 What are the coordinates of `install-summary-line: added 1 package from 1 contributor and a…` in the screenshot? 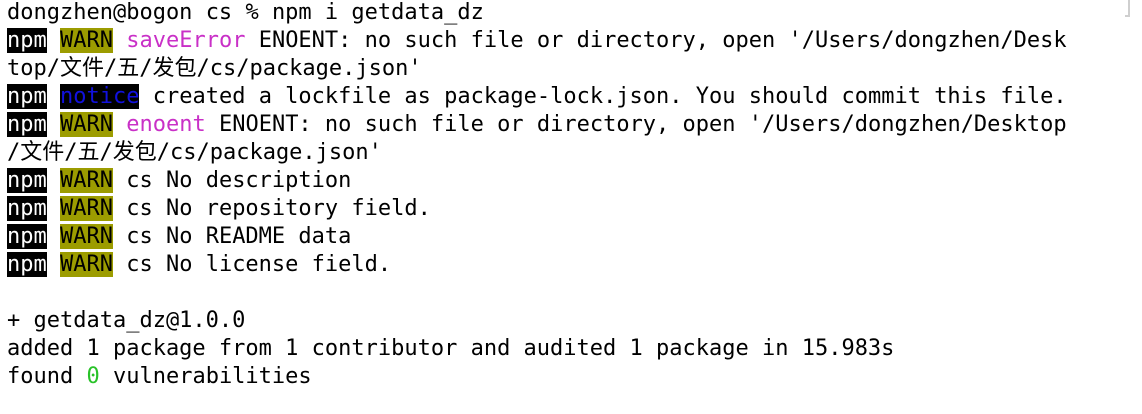 It's located at (451, 348).